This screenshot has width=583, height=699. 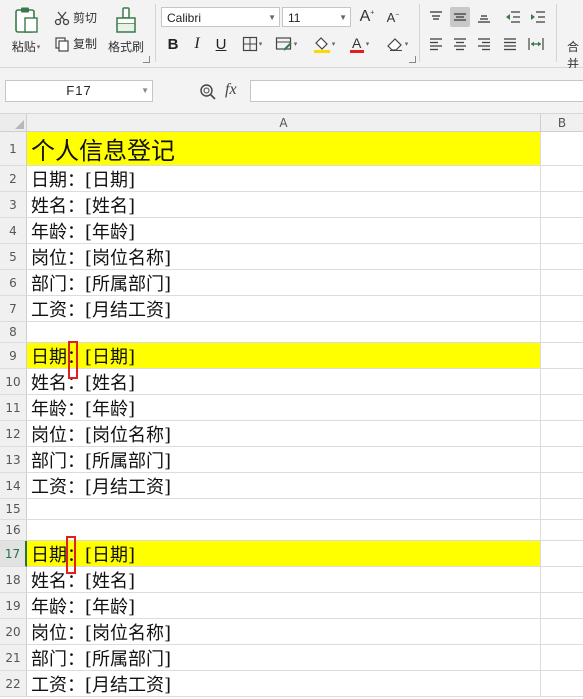 I want to click on cell-a13: 部门：[所属部门], so click(x=284, y=460).